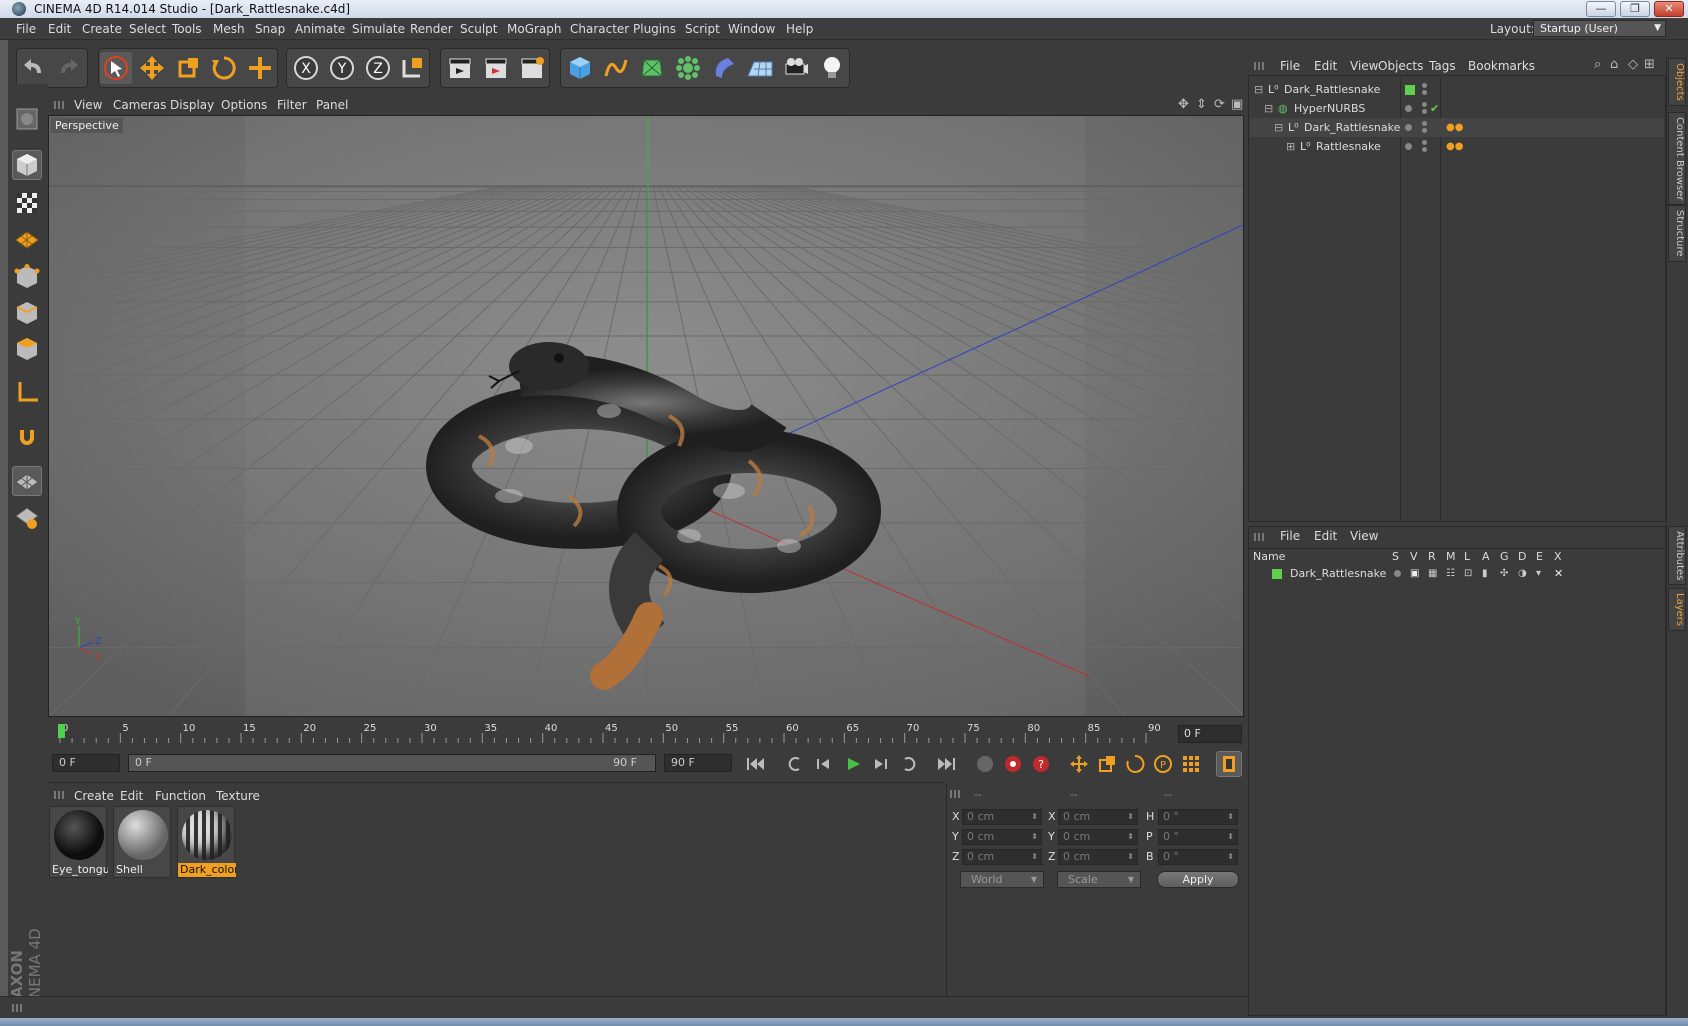  What do you see at coordinates (224, 68) in the screenshot?
I see `rotate-tool-button` at bounding box center [224, 68].